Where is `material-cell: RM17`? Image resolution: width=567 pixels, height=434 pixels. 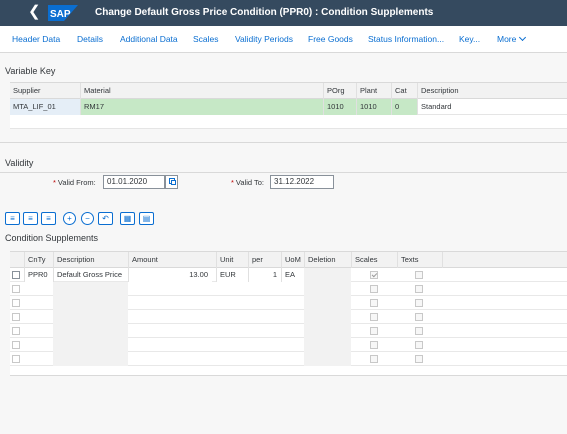 material-cell: RM17 is located at coordinates (201, 107).